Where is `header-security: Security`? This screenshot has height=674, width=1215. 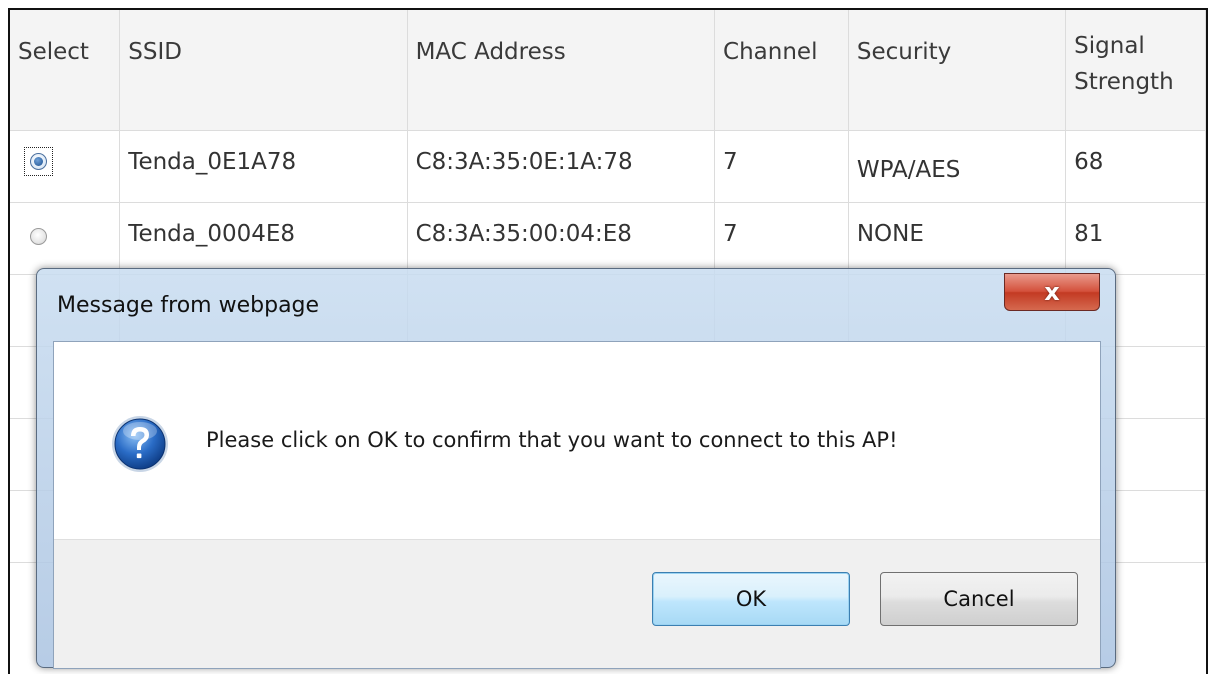 header-security: Security is located at coordinates (957, 70).